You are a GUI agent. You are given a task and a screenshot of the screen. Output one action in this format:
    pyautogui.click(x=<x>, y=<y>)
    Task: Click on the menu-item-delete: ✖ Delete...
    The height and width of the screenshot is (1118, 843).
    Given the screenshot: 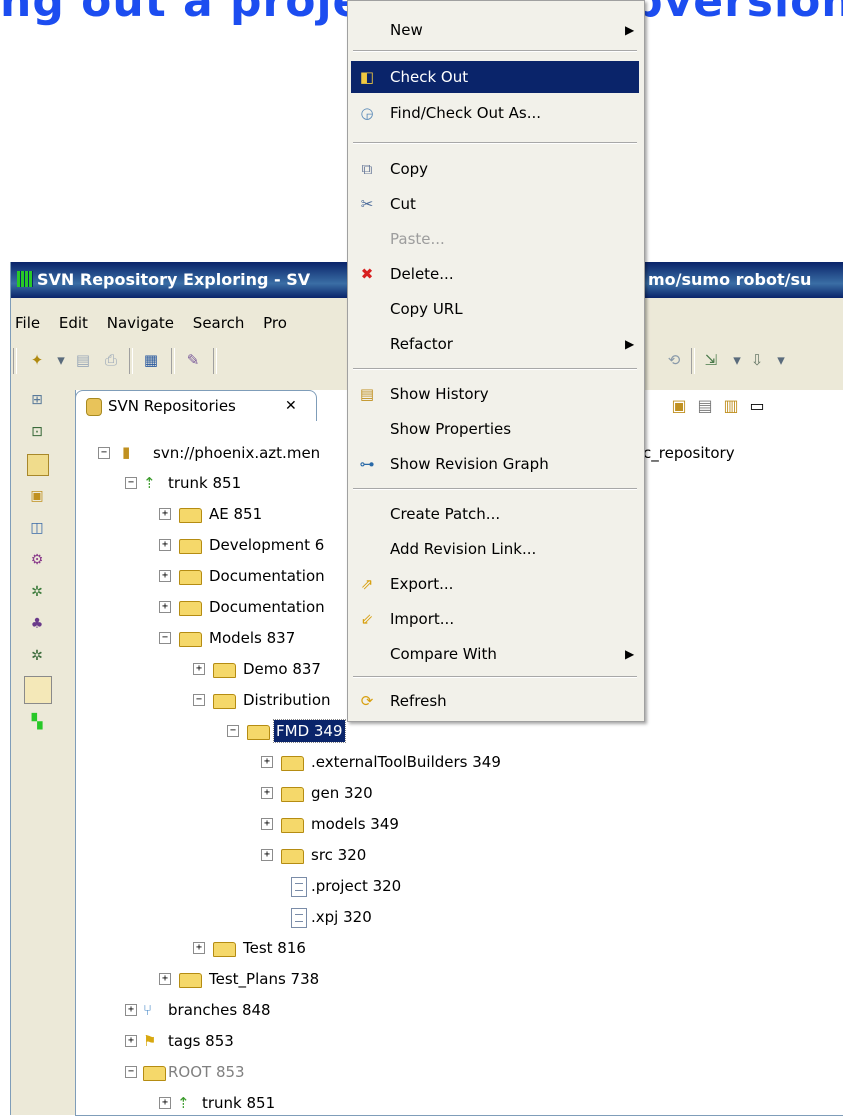 What is the action you would take?
    pyautogui.click(x=495, y=274)
    